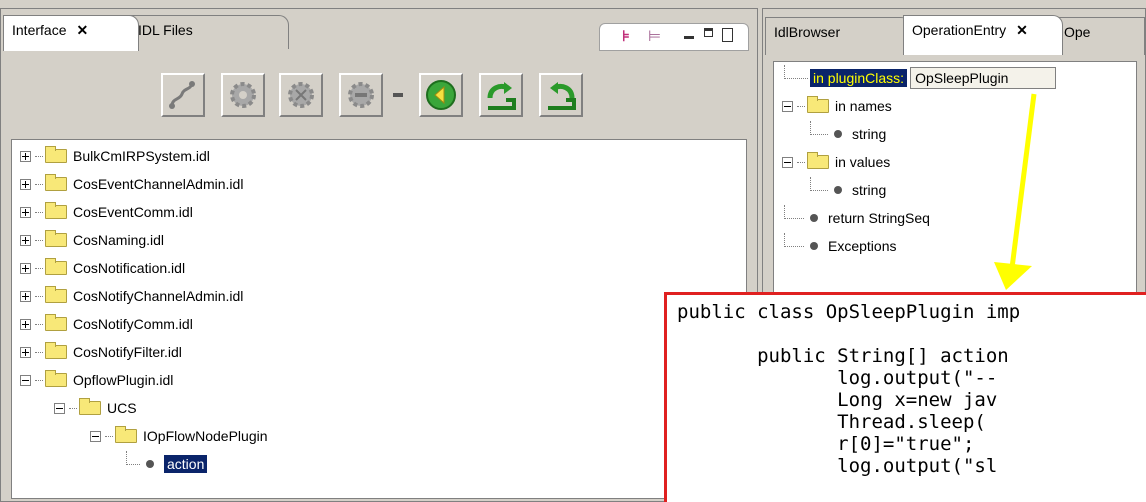 The height and width of the screenshot is (502, 1146). I want to click on action-toolbar, so click(379, 95).